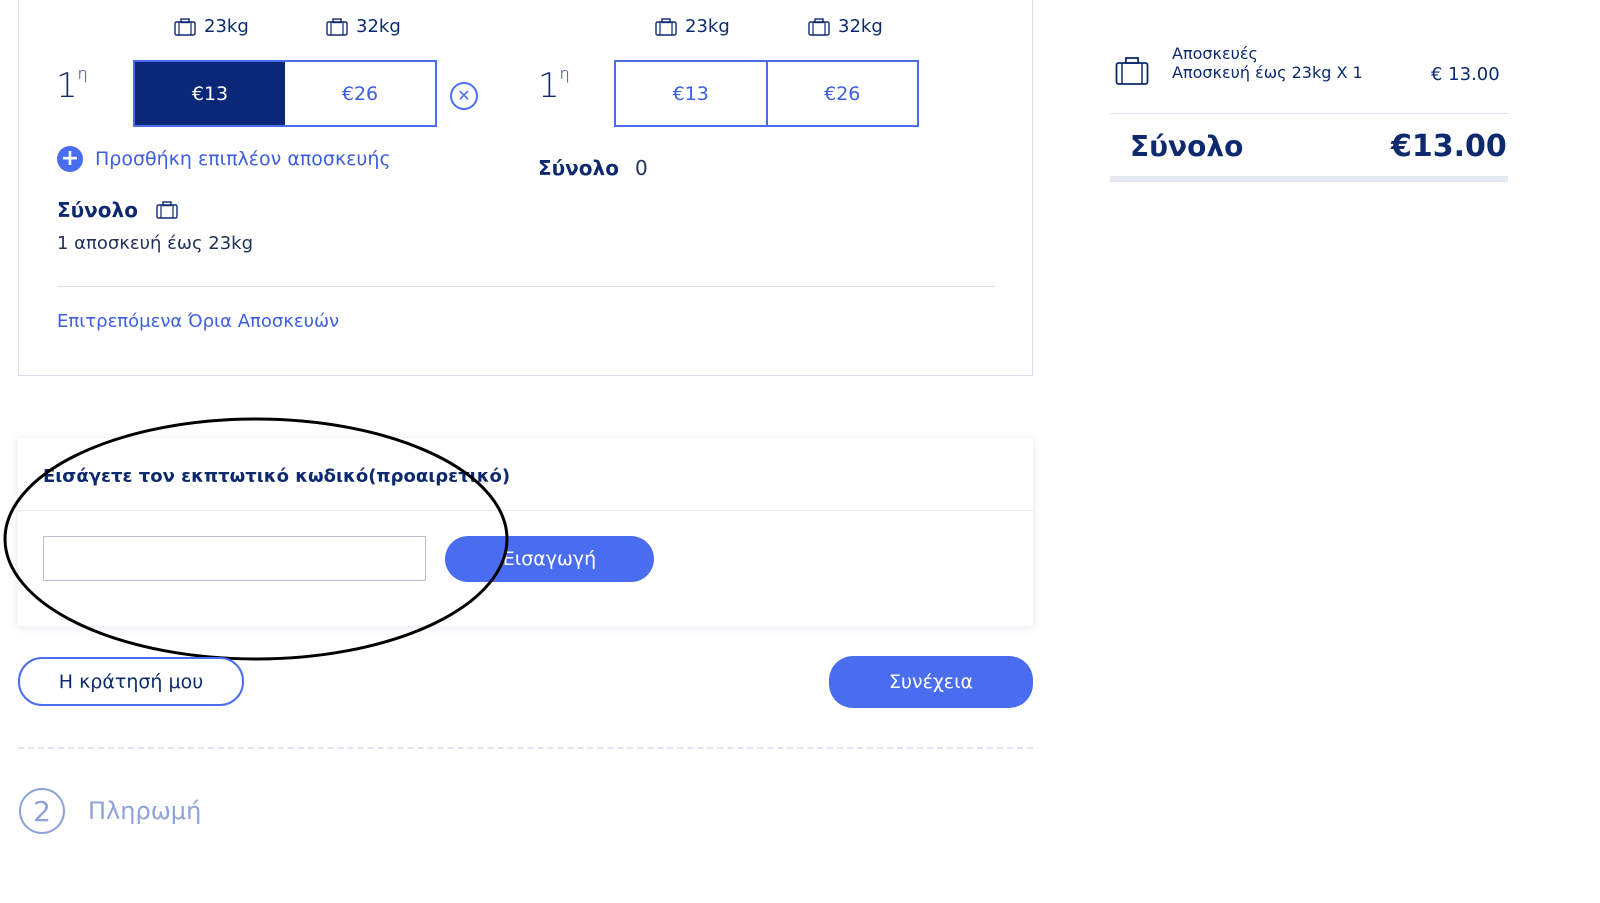  I want to click on summary-total-label: Σύνολο, so click(1187, 146).